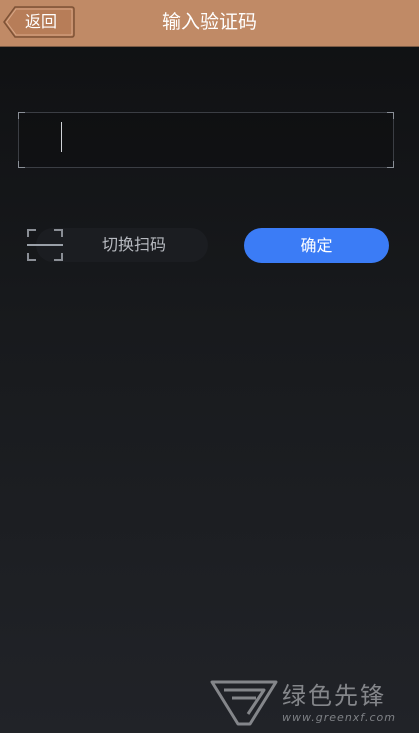 This screenshot has width=419, height=733. What do you see at coordinates (45, 245) in the screenshot?
I see `scan-frame-icon` at bounding box center [45, 245].